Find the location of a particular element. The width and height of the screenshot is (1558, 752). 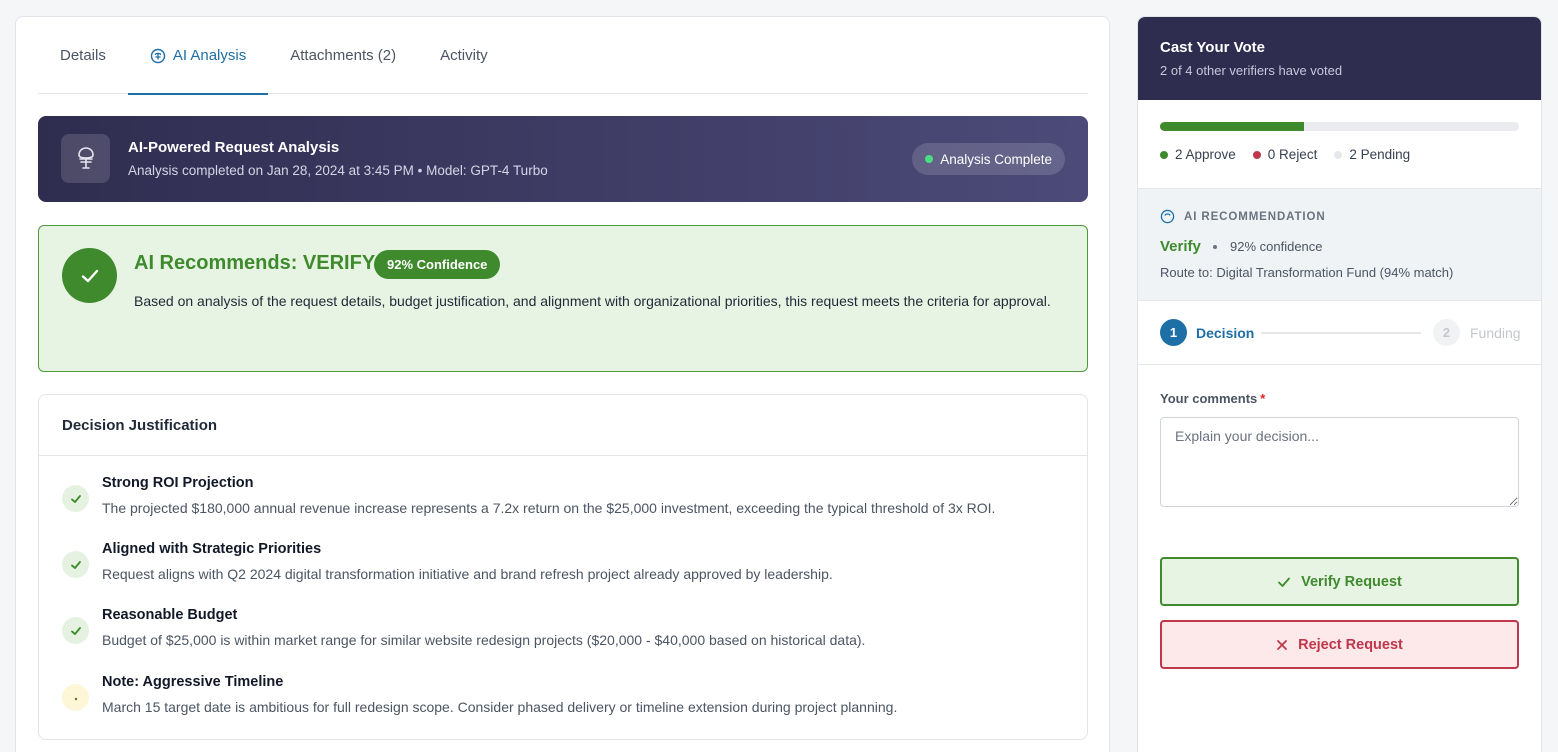

ai-rec-label: AI RECOMMENDATION is located at coordinates (1243, 216).